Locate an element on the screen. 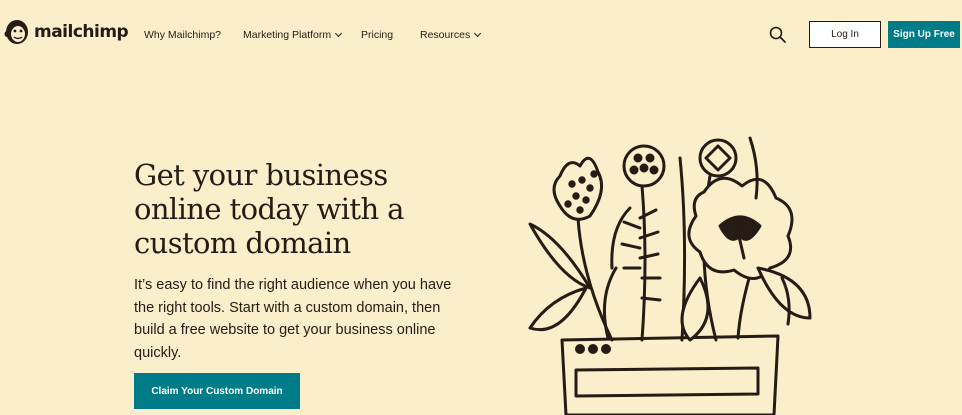  claim-domain-button: Claim Your Custom Domain is located at coordinates (217, 391).